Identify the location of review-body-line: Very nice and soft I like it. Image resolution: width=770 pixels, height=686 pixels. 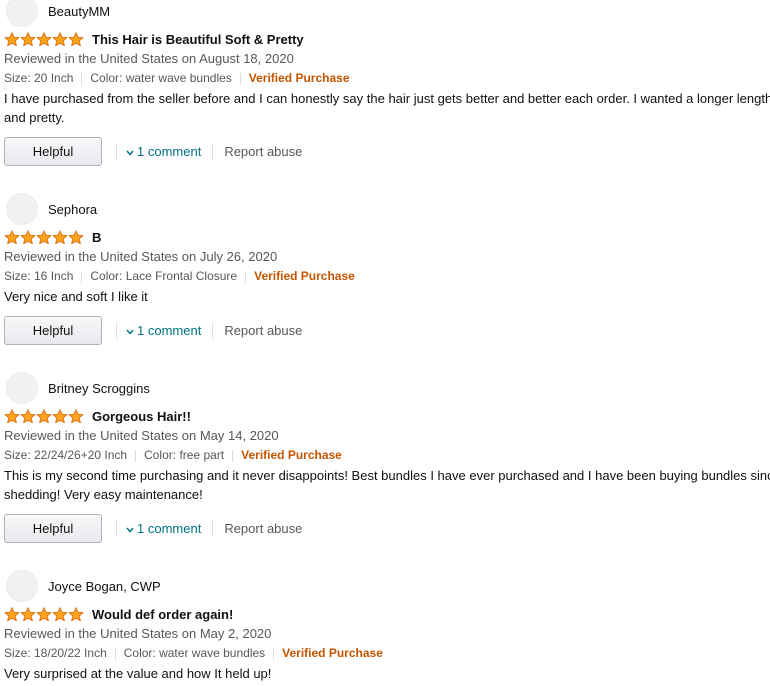
(76, 296).